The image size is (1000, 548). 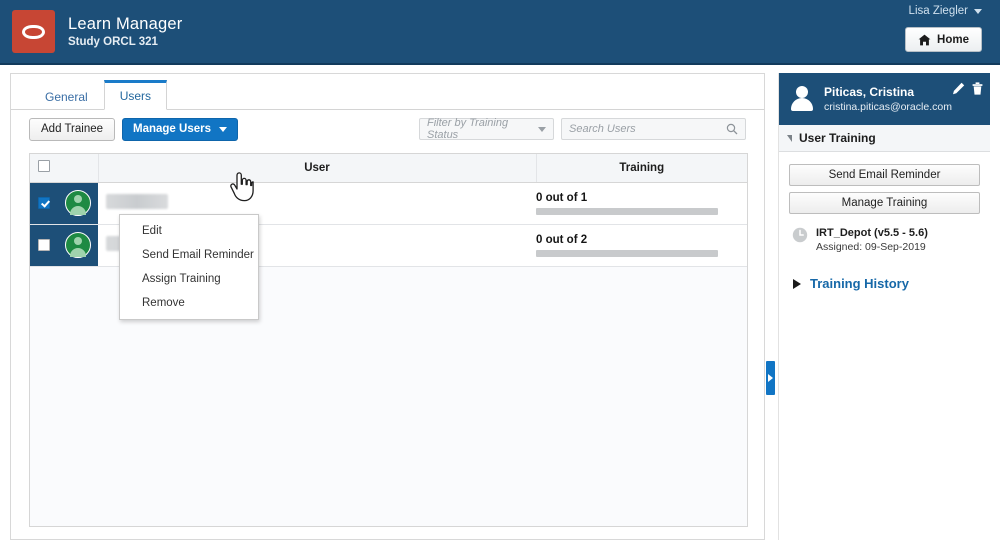 I want to click on home-button-label: Home, so click(x=953, y=39).